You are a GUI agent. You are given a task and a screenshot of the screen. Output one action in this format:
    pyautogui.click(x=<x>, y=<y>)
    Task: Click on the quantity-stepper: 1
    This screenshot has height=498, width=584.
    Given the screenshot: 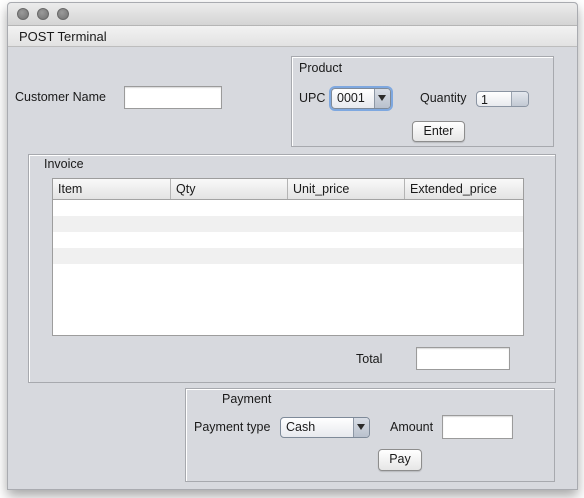 What is the action you would take?
    pyautogui.click(x=502, y=99)
    